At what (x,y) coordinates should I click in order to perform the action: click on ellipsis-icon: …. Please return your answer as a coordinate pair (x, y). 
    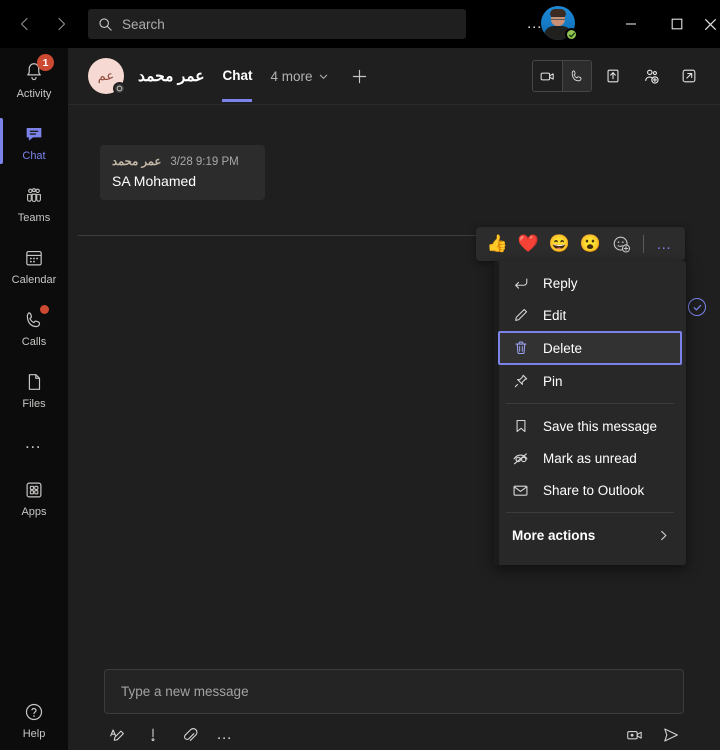
    Looking at the image, I should click on (225, 735).